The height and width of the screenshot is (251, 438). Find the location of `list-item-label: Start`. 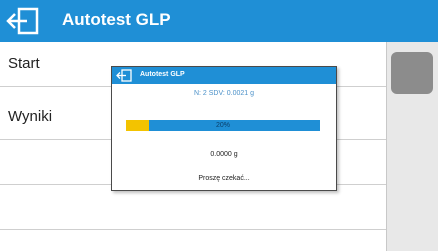

list-item-label: Start is located at coordinates (24, 63).